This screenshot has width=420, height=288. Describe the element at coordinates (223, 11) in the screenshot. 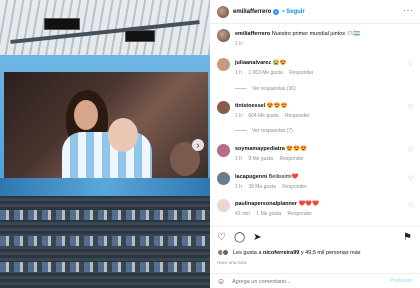

I see `author-avatar` at that location.